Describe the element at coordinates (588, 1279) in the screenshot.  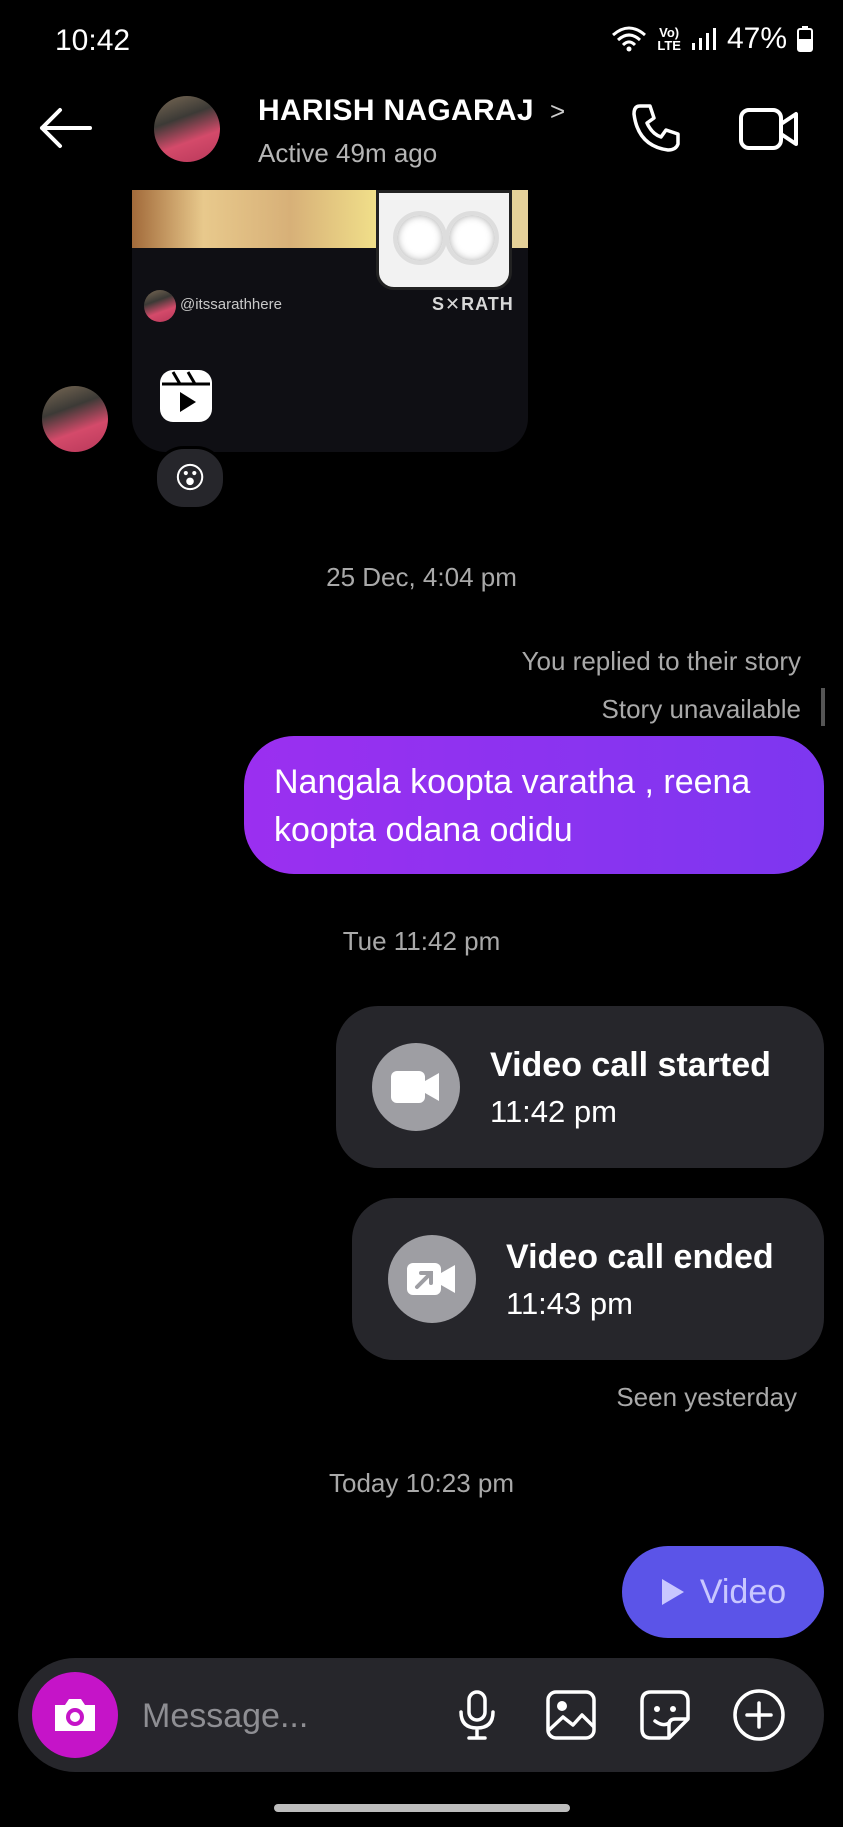
I see `video-call-ended-card: Video call ended 11:43 pm` at that location.